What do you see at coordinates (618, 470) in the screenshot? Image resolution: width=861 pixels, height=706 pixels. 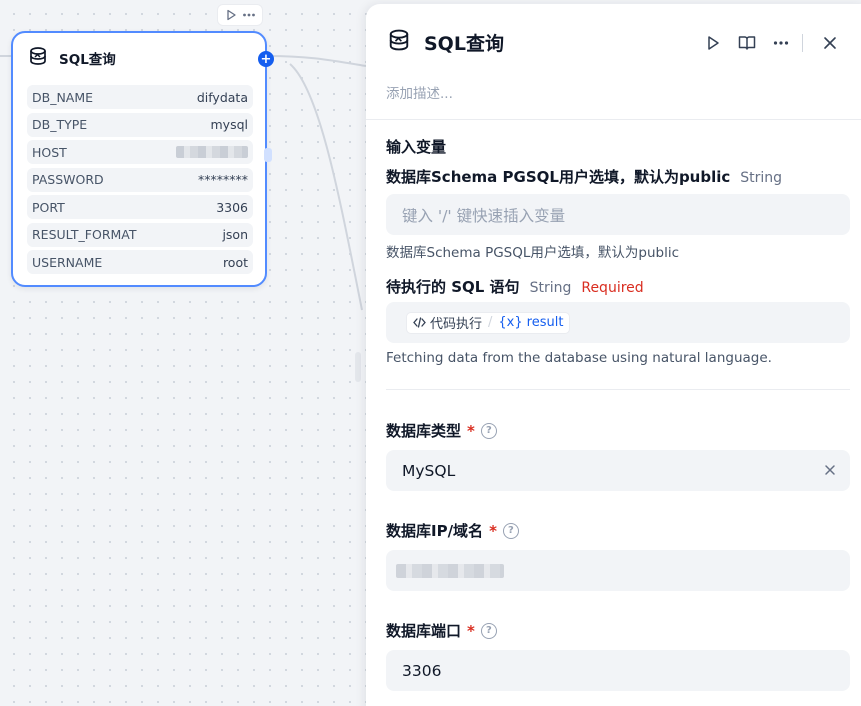 I see `db-type-select: MySQL` at bounding box center [618, 470].